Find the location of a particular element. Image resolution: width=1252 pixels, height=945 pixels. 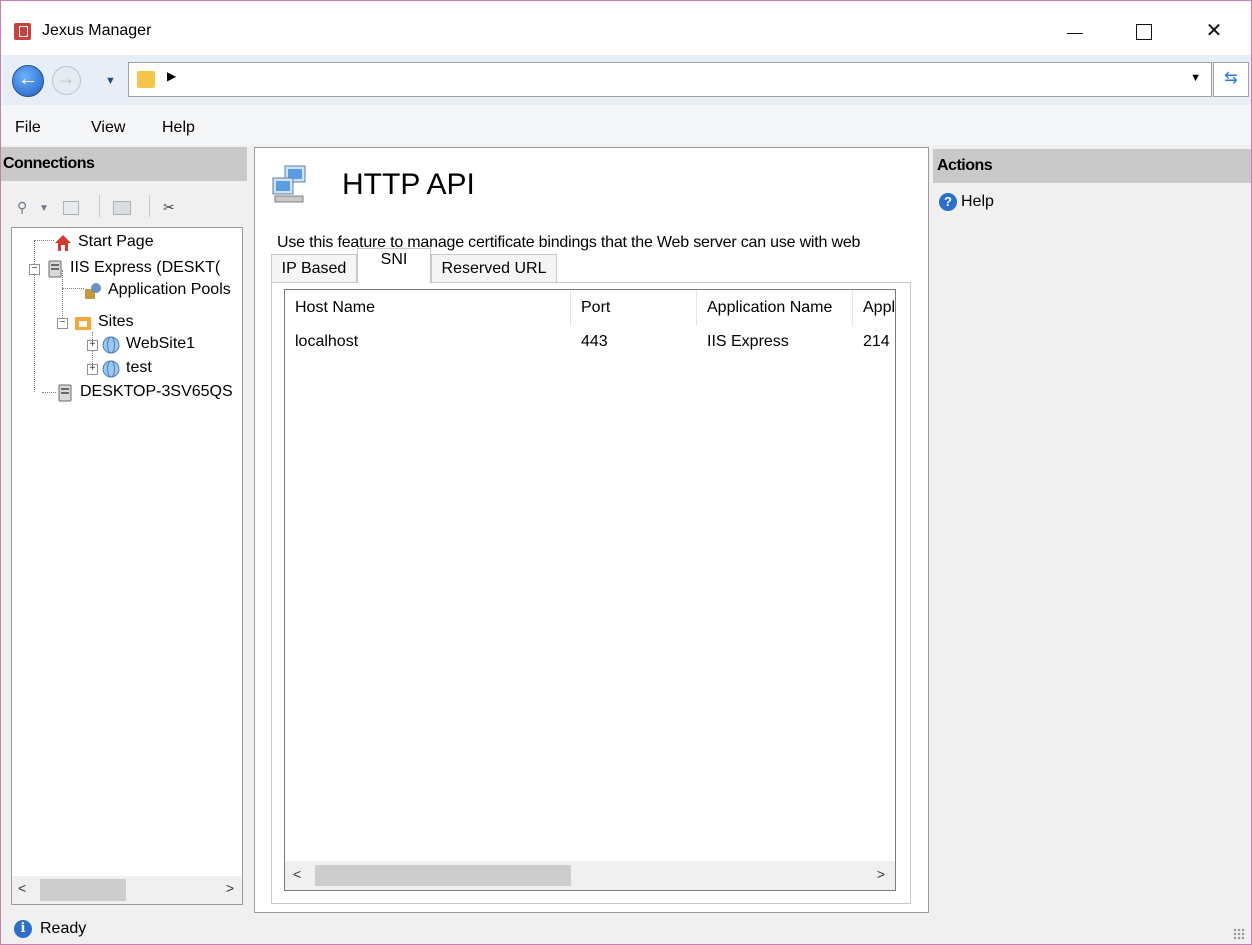

back-button is located at coordinates (28, 81).